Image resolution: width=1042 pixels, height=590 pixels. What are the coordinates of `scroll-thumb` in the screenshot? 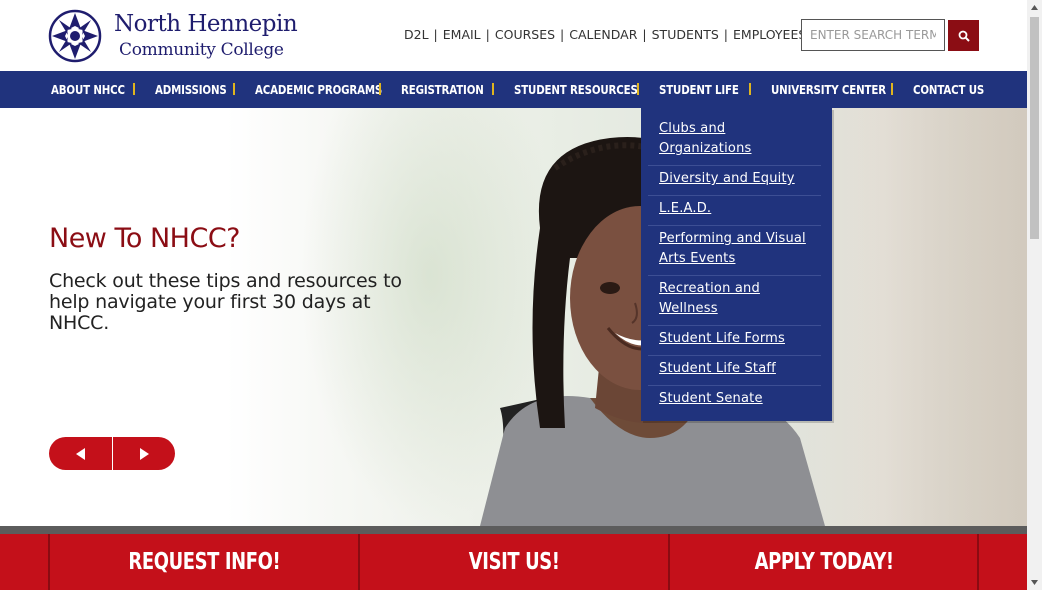 It's located at (1034, 128).